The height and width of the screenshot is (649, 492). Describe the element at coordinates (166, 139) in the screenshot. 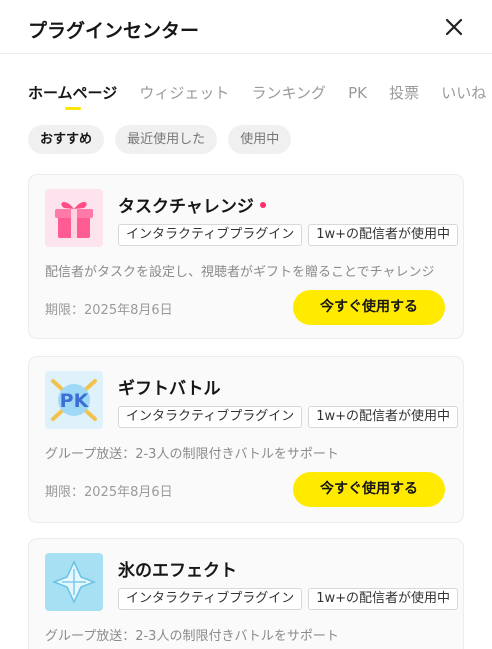

I see `filter-recent: 最近使用した` at that location.